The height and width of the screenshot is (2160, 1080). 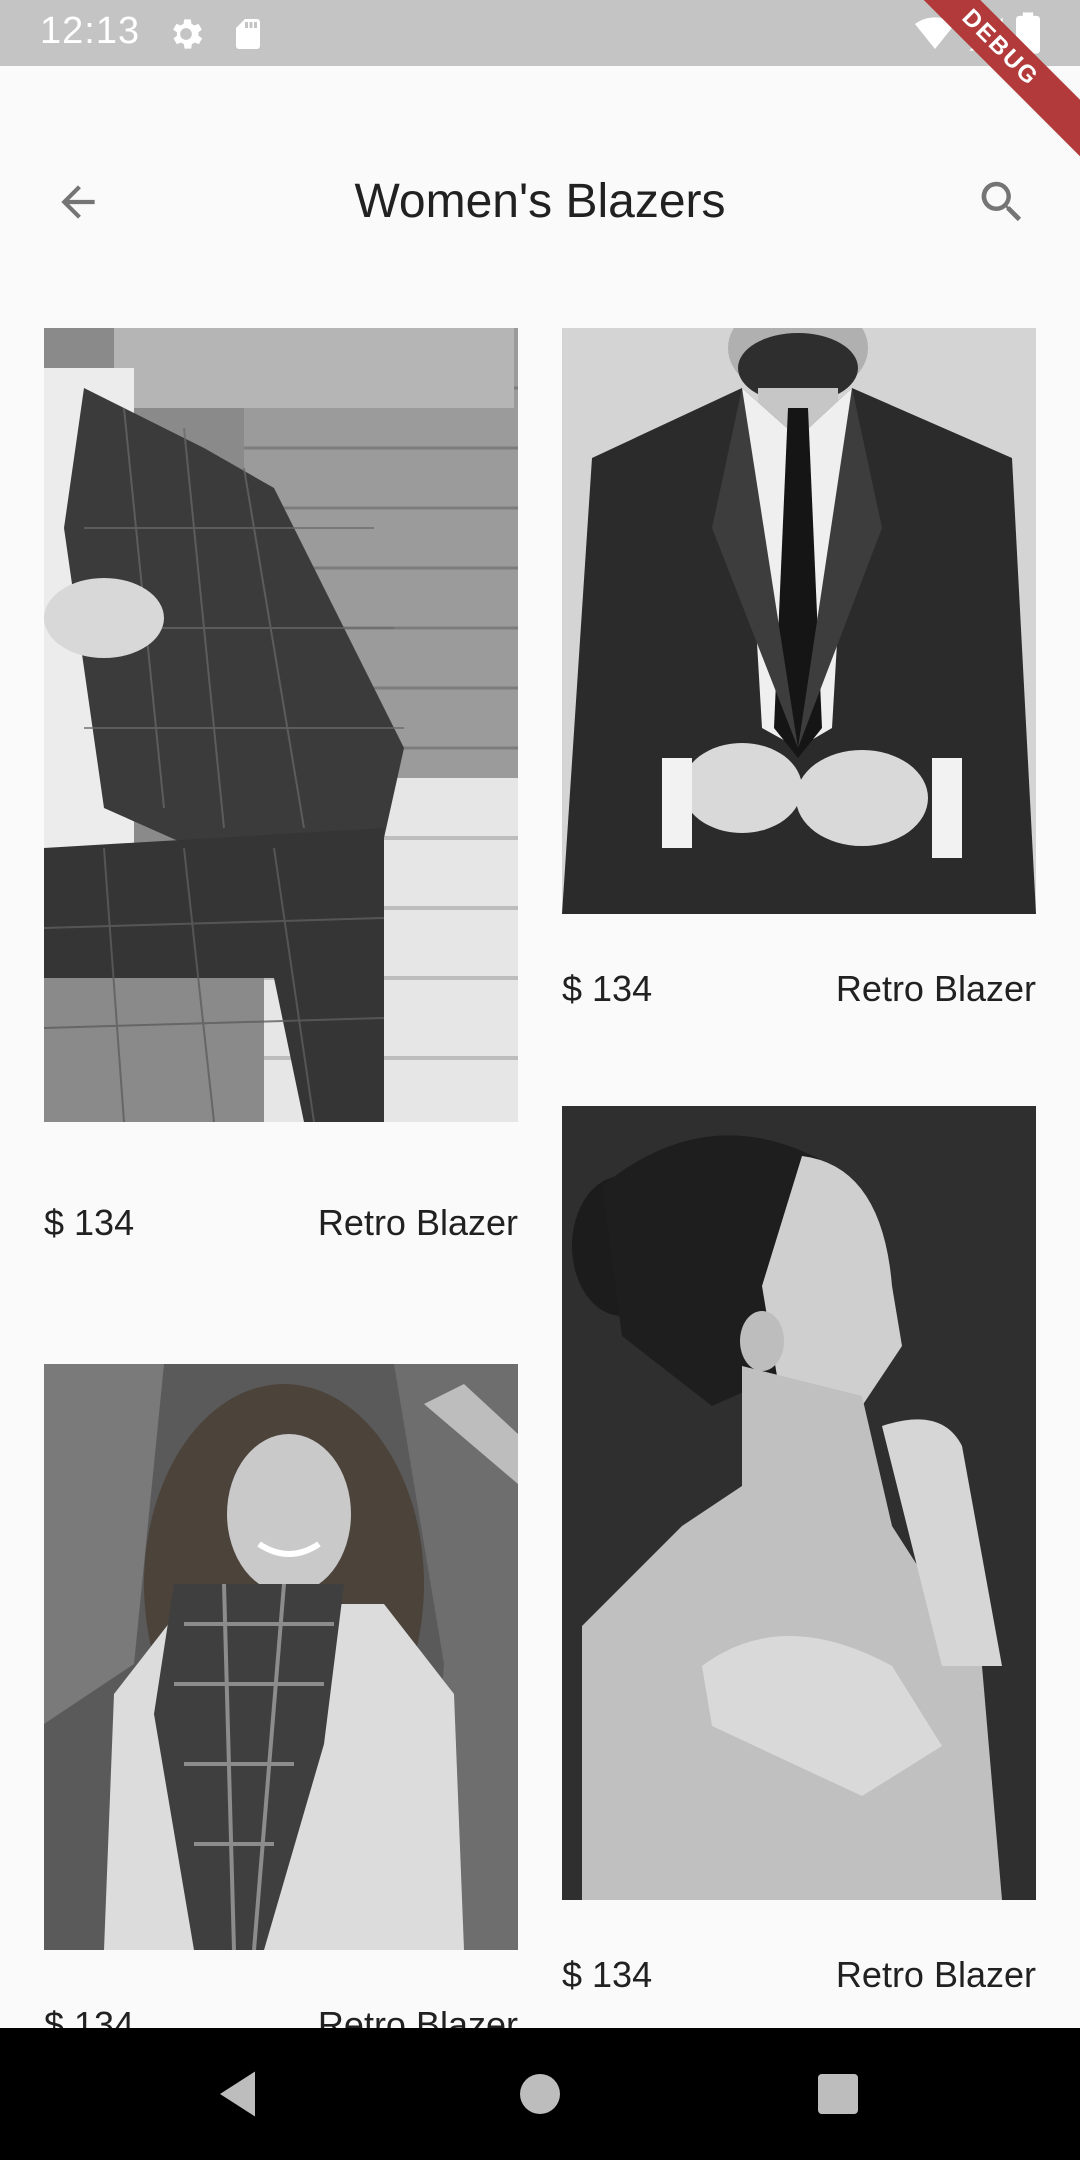 I want to click on gear-icon, so click(x=186, y=36).